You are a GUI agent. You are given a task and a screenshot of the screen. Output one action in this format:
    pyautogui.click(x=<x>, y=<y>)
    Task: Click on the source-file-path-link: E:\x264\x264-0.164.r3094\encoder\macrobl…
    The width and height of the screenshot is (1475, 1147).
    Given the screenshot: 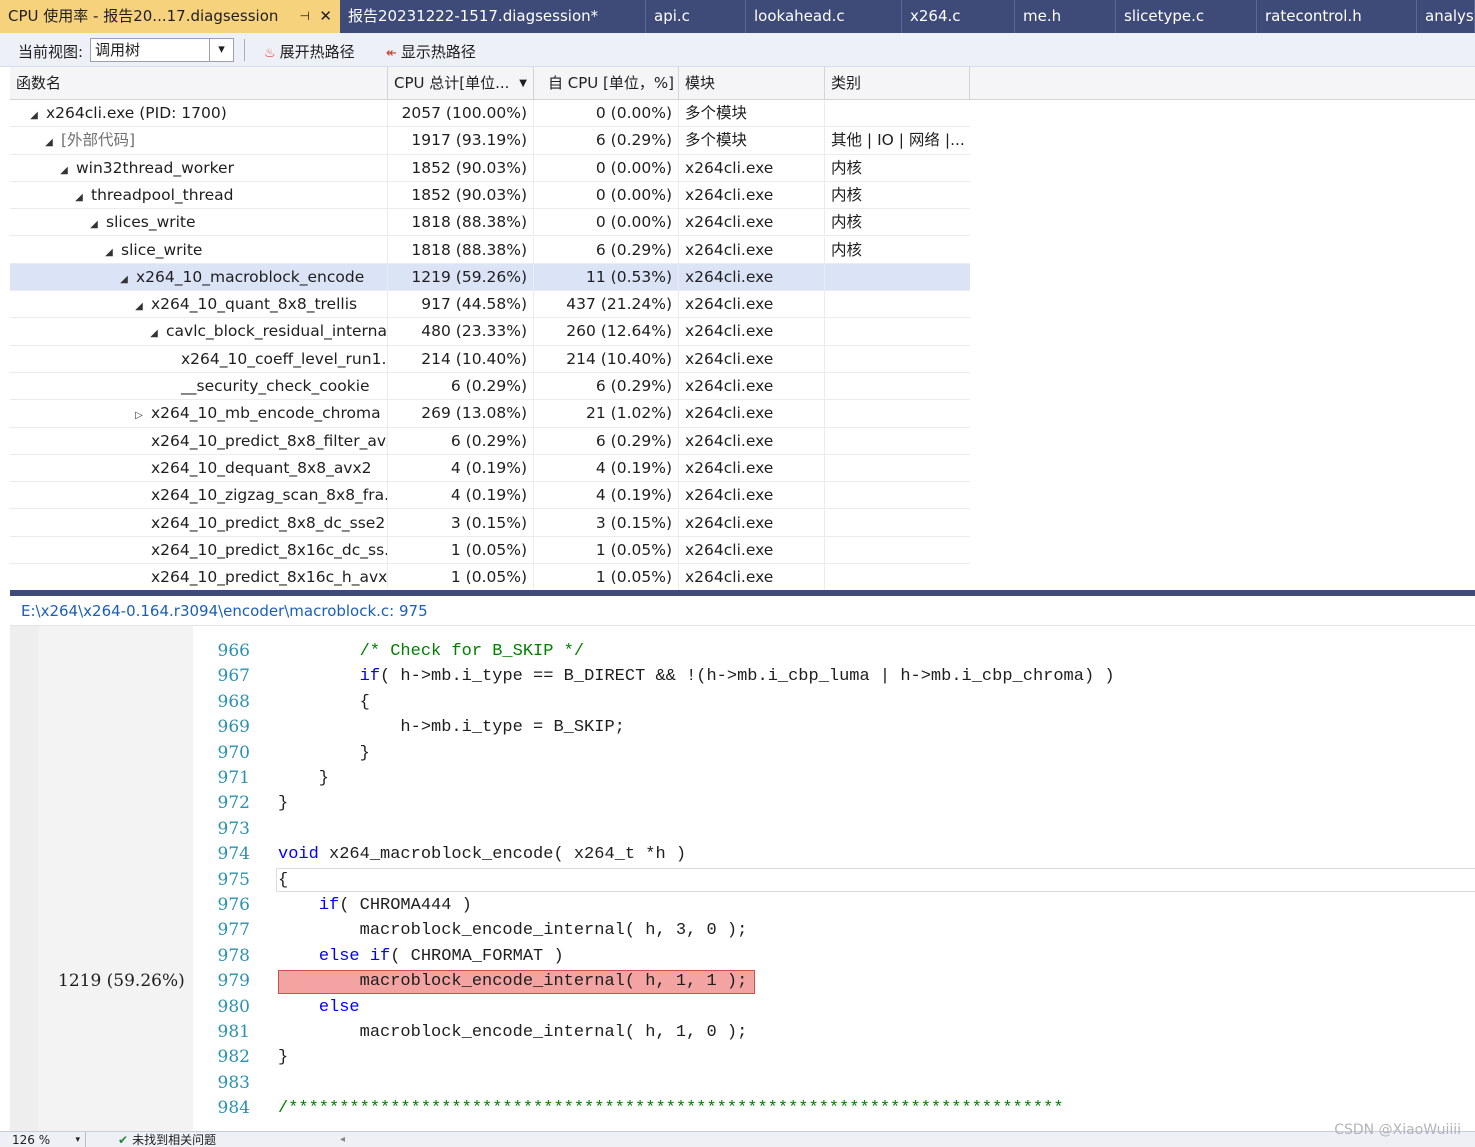 What is the action you would take?
    pyautogui.click(x=224, y=611)
    